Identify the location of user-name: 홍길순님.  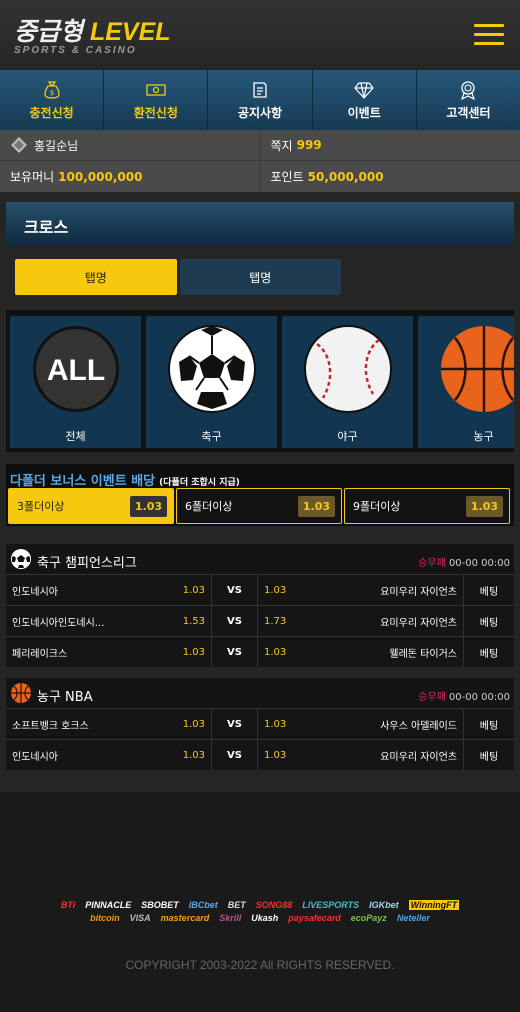
(56, 145).